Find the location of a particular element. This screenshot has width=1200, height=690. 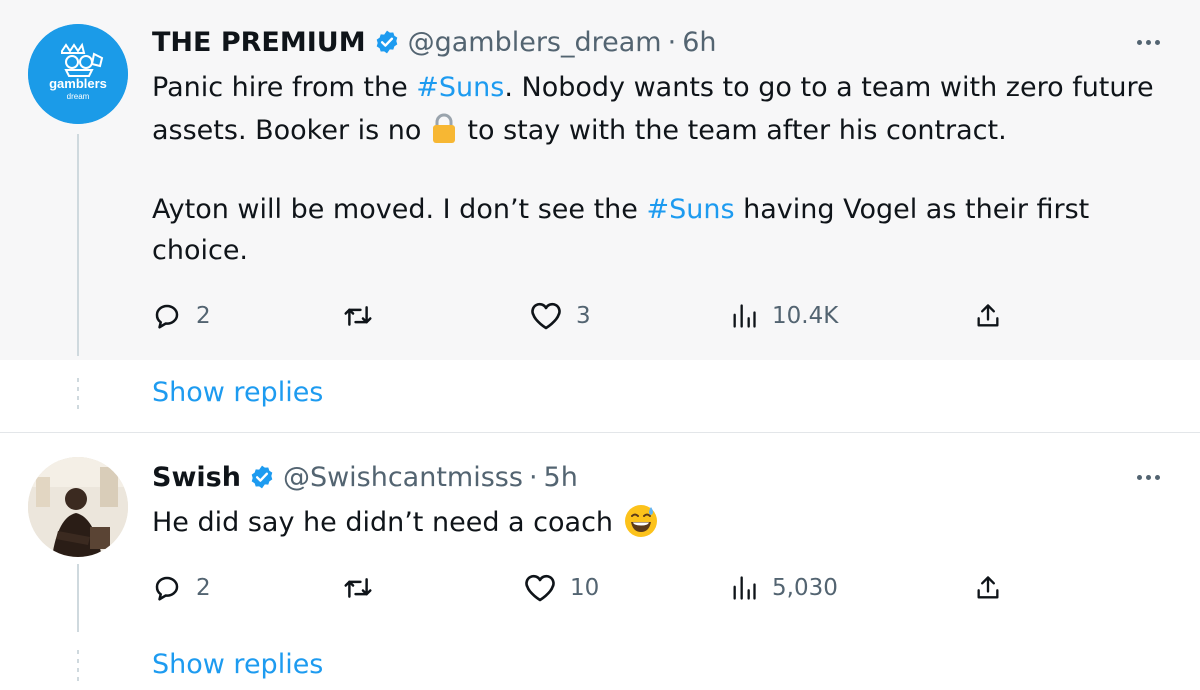

grinning-sweat-emoji is located at coordinates (641, 521).